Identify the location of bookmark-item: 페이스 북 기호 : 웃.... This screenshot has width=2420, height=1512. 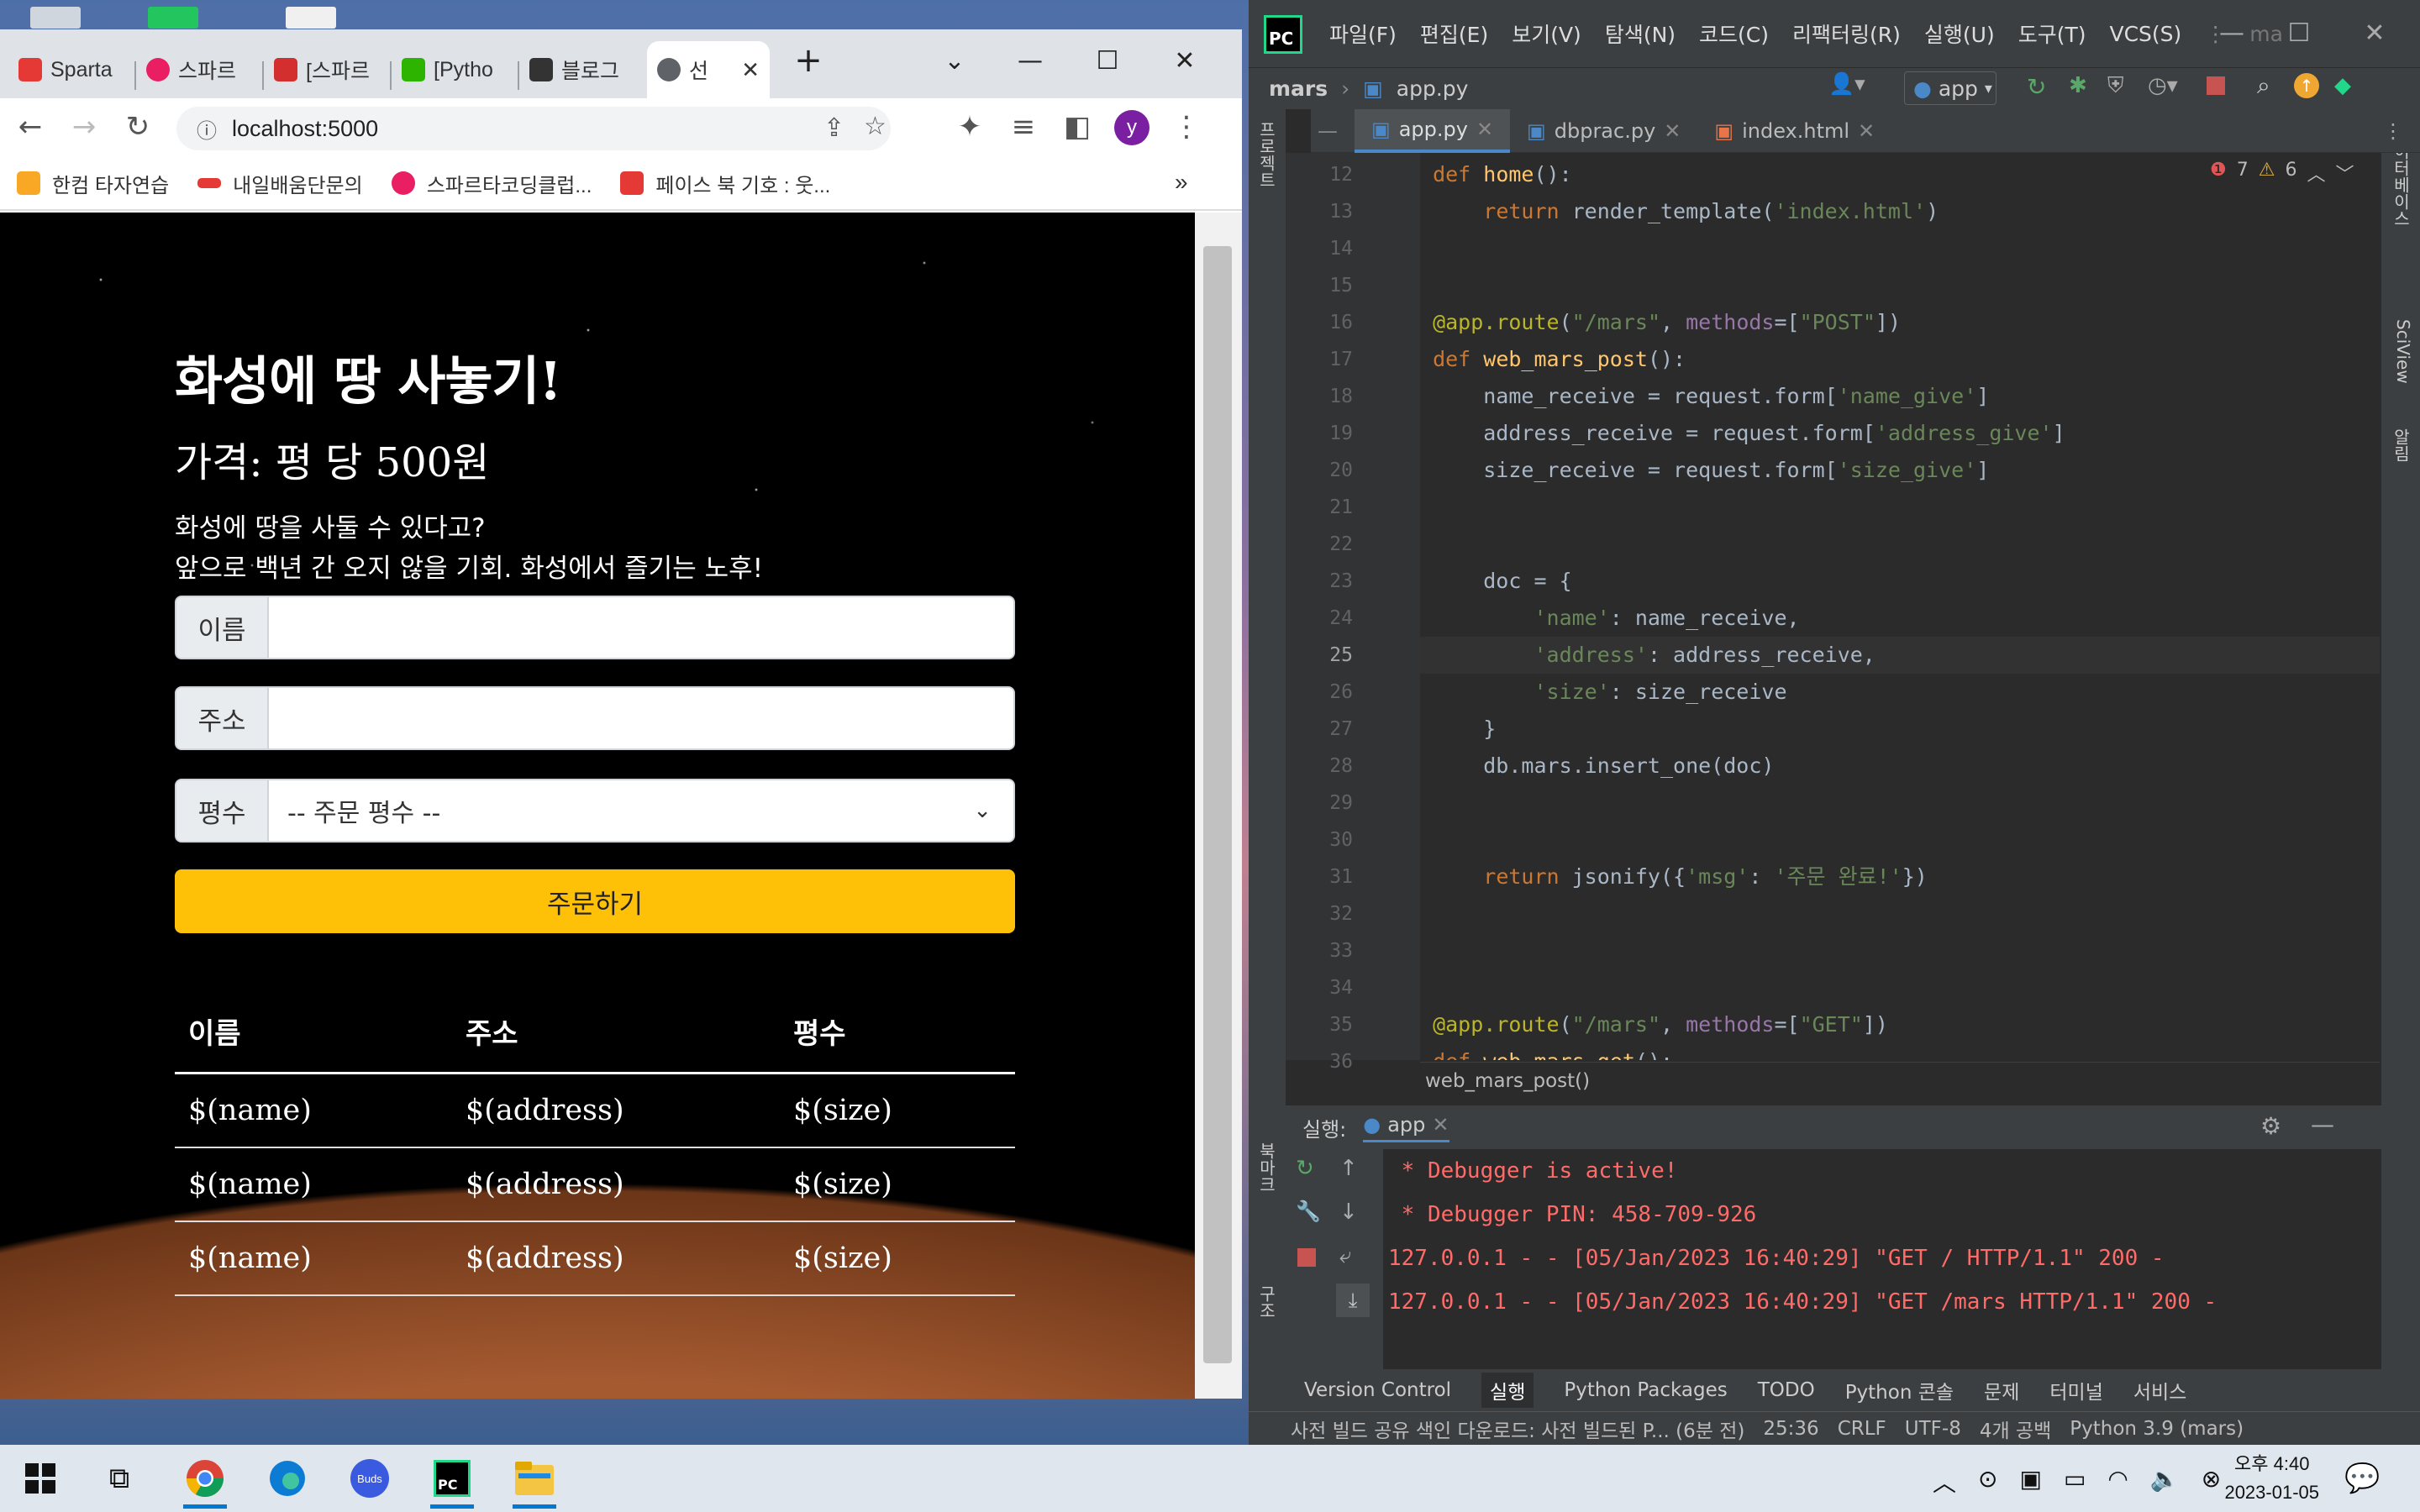
(725, 183).